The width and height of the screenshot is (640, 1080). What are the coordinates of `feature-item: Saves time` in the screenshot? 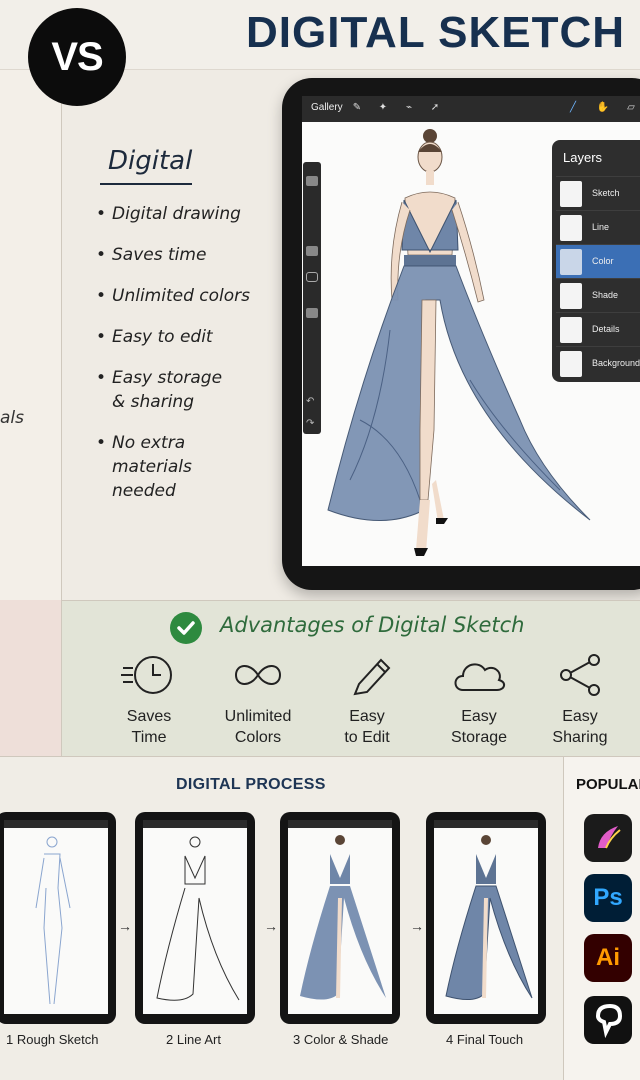 It's located at (181, 255).